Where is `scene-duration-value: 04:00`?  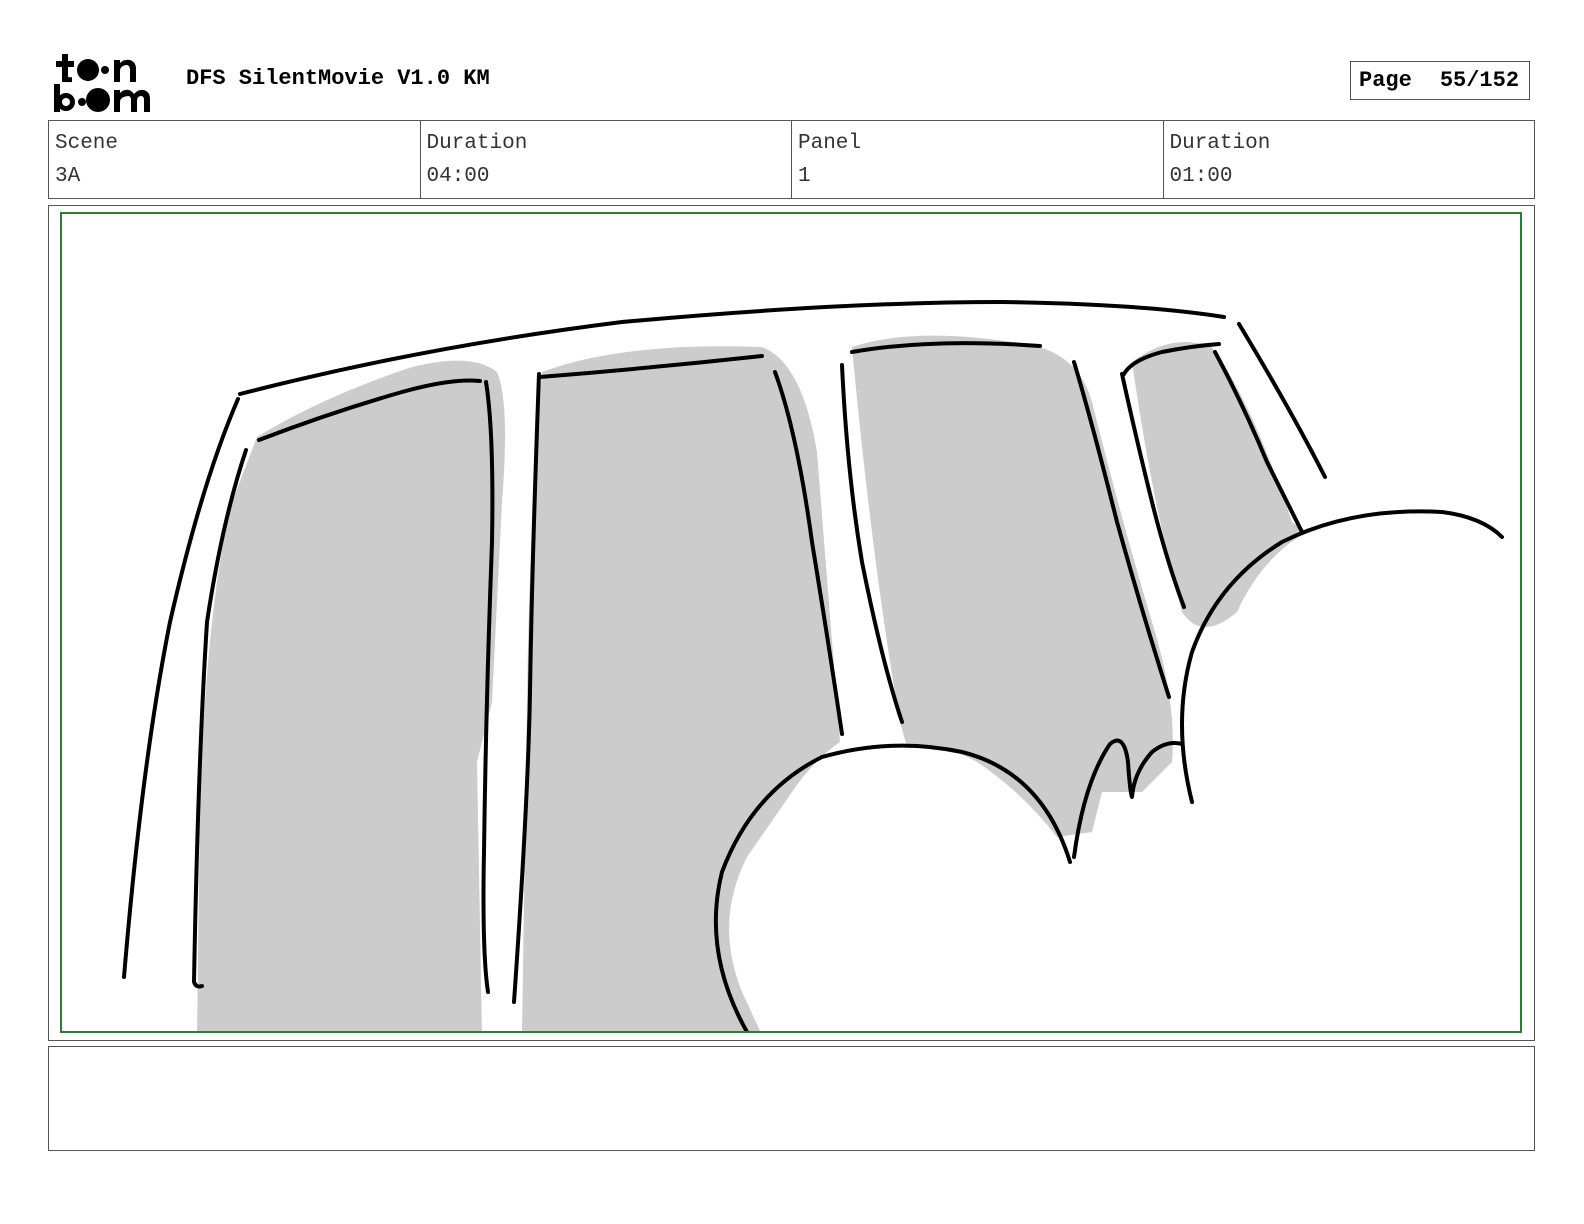
scene-duration-value: 04:00 is located at coordinates (458, 176).